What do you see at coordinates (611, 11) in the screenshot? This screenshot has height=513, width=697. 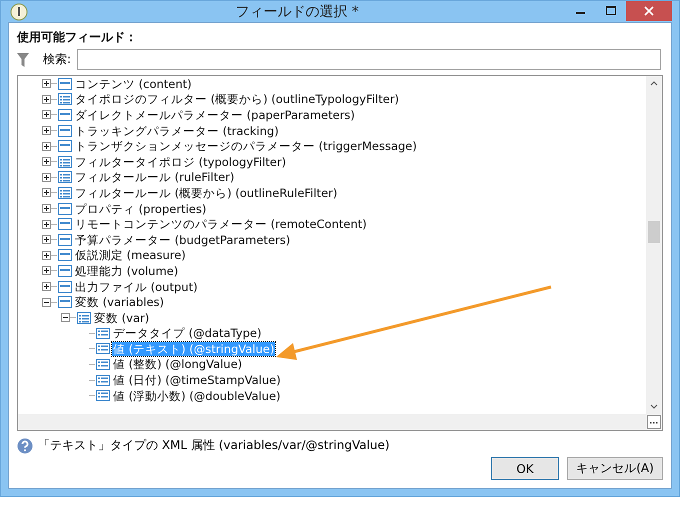 I see `maximize-icon` at bounding box center [611, 11].